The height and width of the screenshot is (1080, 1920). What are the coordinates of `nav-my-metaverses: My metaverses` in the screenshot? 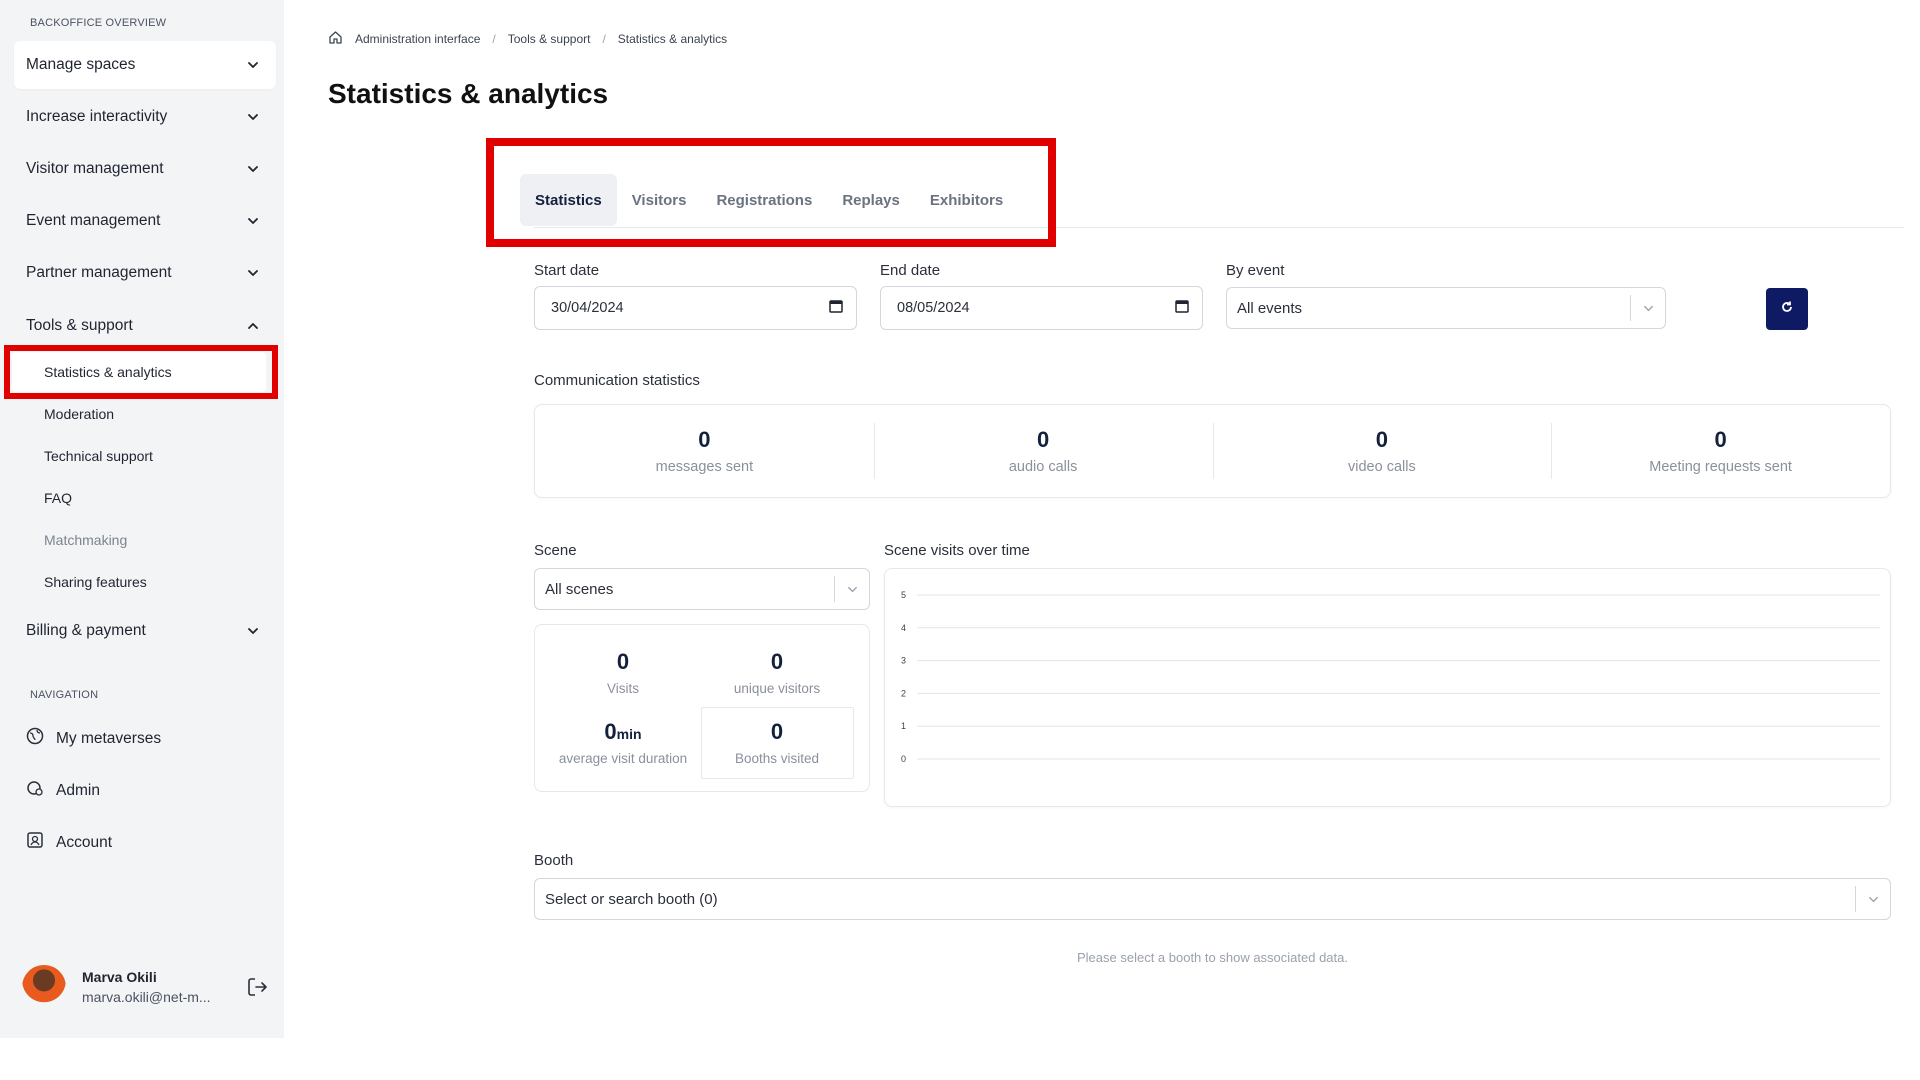 It's located at (93, 738).